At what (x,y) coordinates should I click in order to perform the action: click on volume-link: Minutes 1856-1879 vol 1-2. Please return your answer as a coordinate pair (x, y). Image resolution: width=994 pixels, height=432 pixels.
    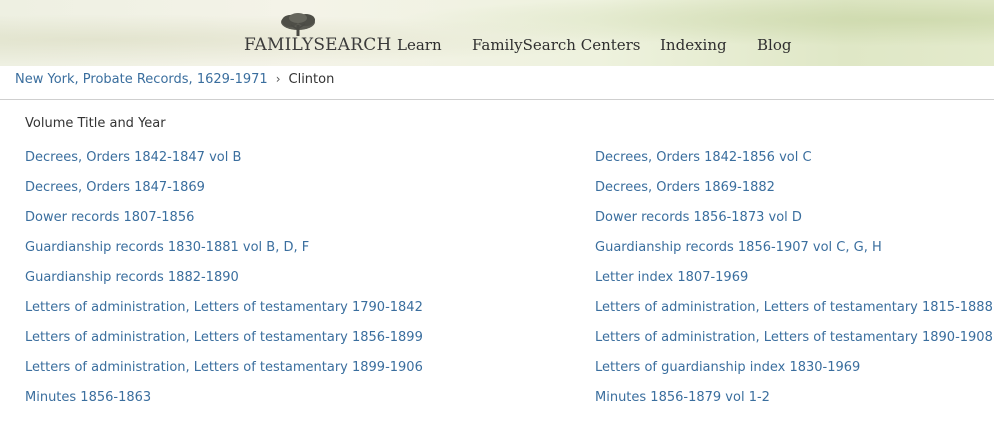
    Looking at the image, I should click on (794, 404).